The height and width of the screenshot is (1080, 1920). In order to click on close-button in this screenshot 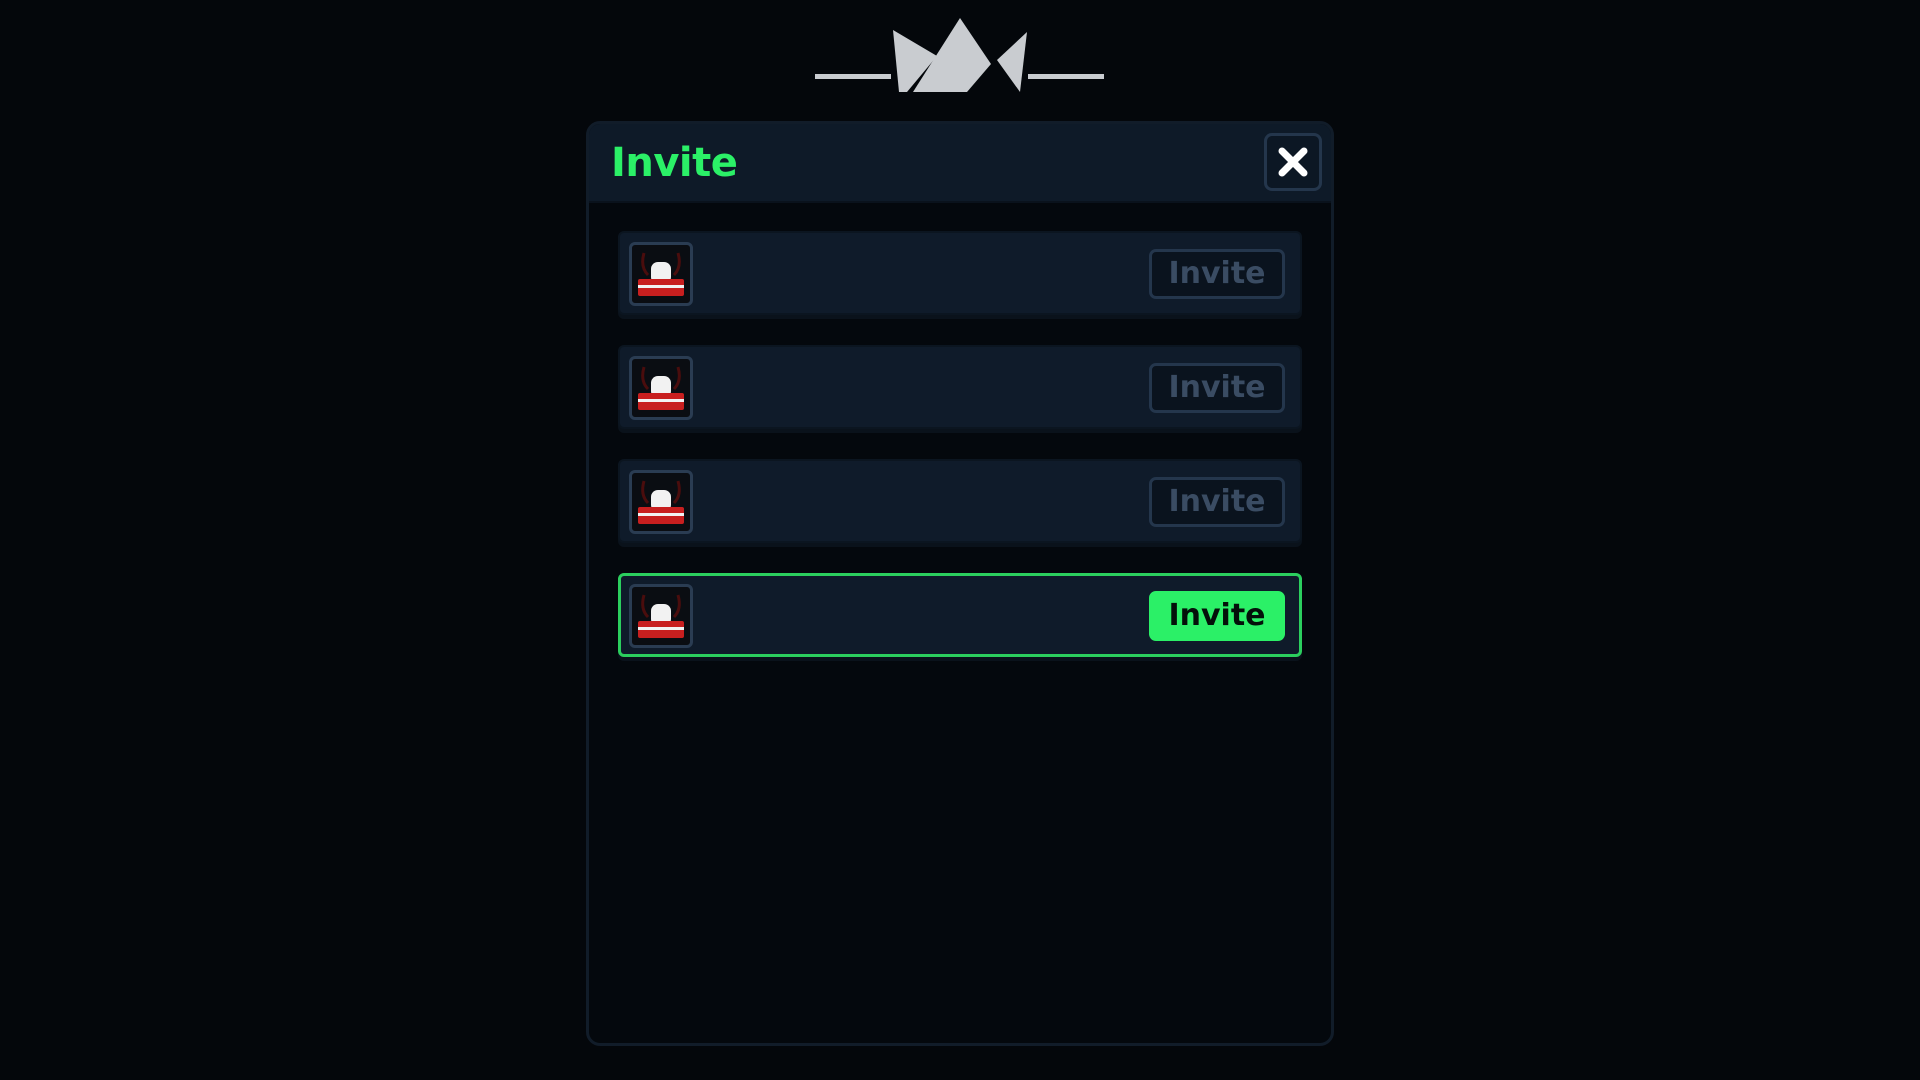, I will do `click(1293, 162)`.